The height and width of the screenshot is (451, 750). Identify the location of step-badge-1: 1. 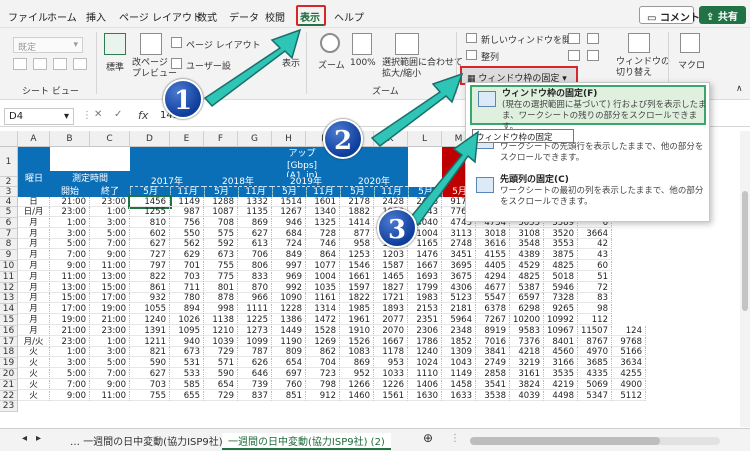
(183, 99).